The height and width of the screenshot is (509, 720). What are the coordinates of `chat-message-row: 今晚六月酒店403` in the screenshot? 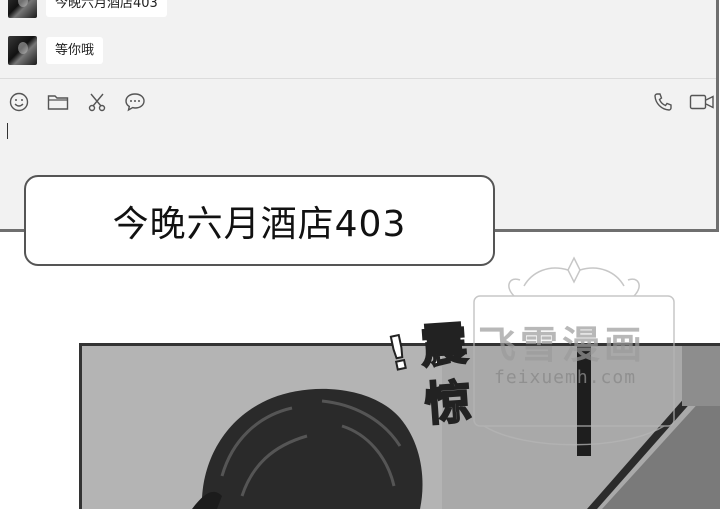 It's located at (87, 9).